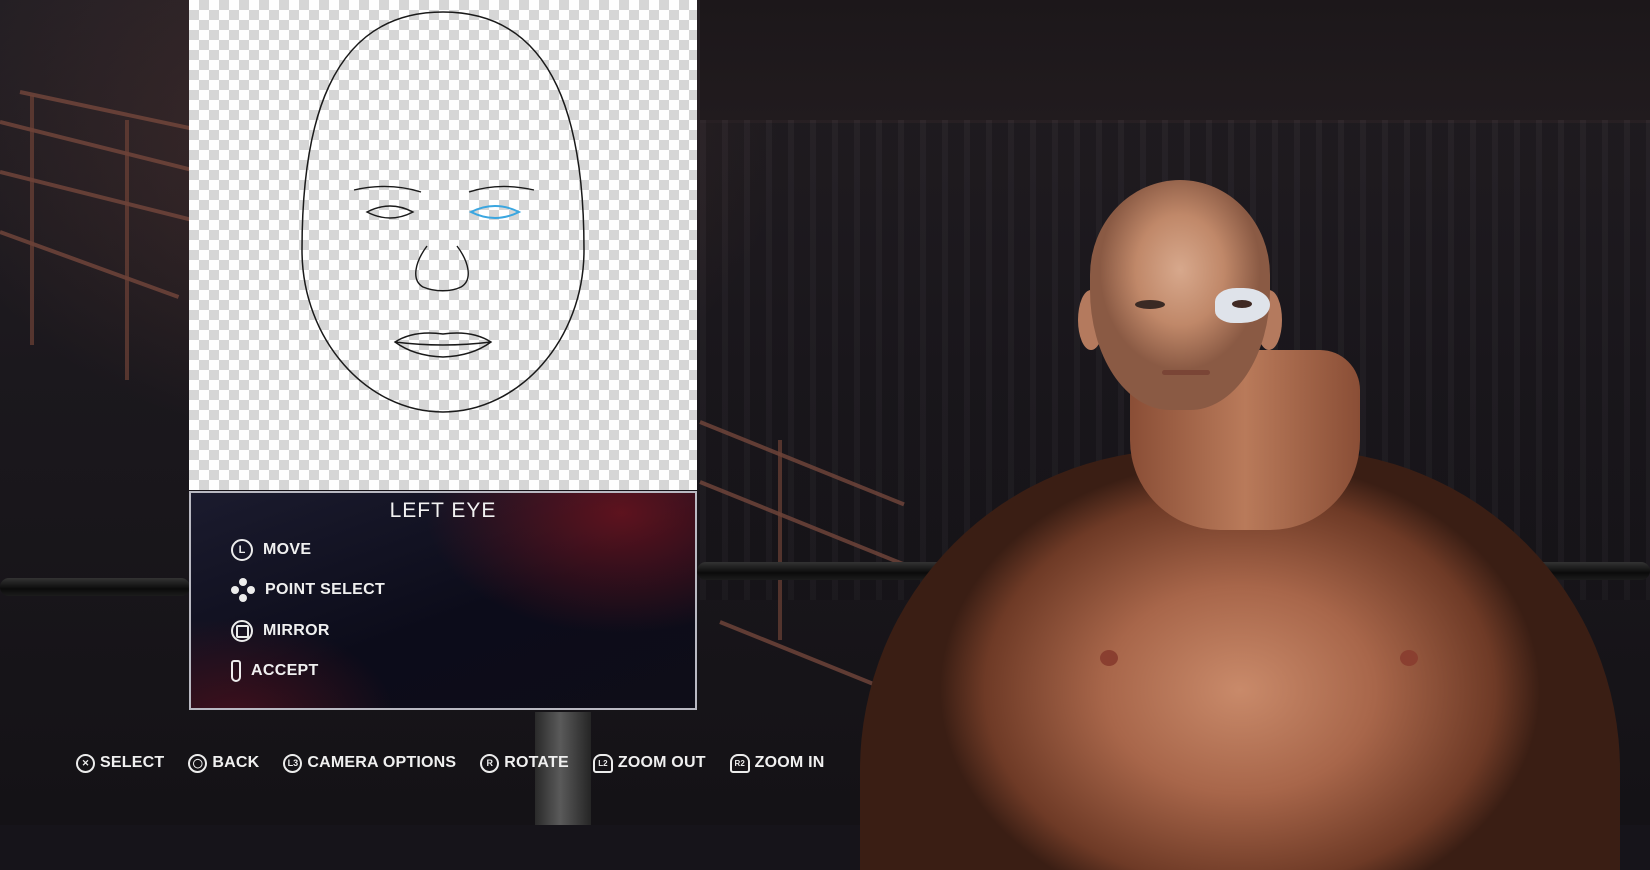 Image resolution: width=1650 pixels, height=870 pixels. I want to click on rotate-hint: R ROTATE, so click(524, 763).